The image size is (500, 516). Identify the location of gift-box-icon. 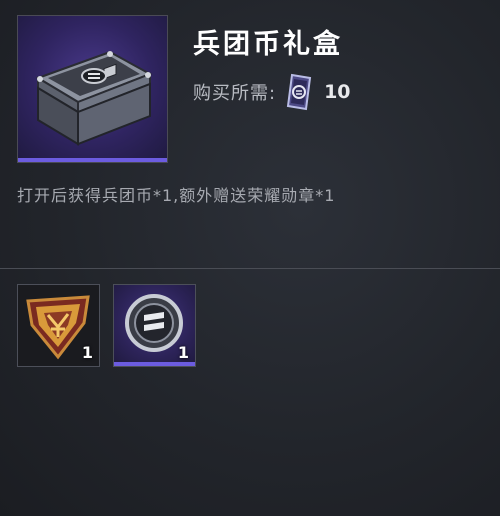
(94, 98).